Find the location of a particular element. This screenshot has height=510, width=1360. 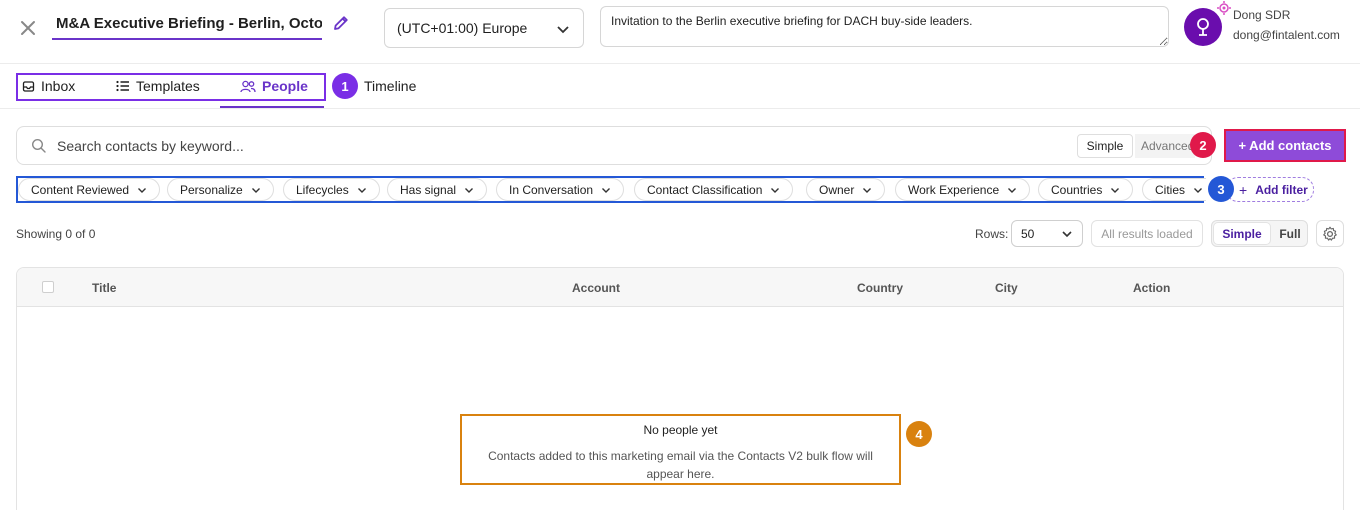

active-tab-indicator is located at coordinates (272, 107).